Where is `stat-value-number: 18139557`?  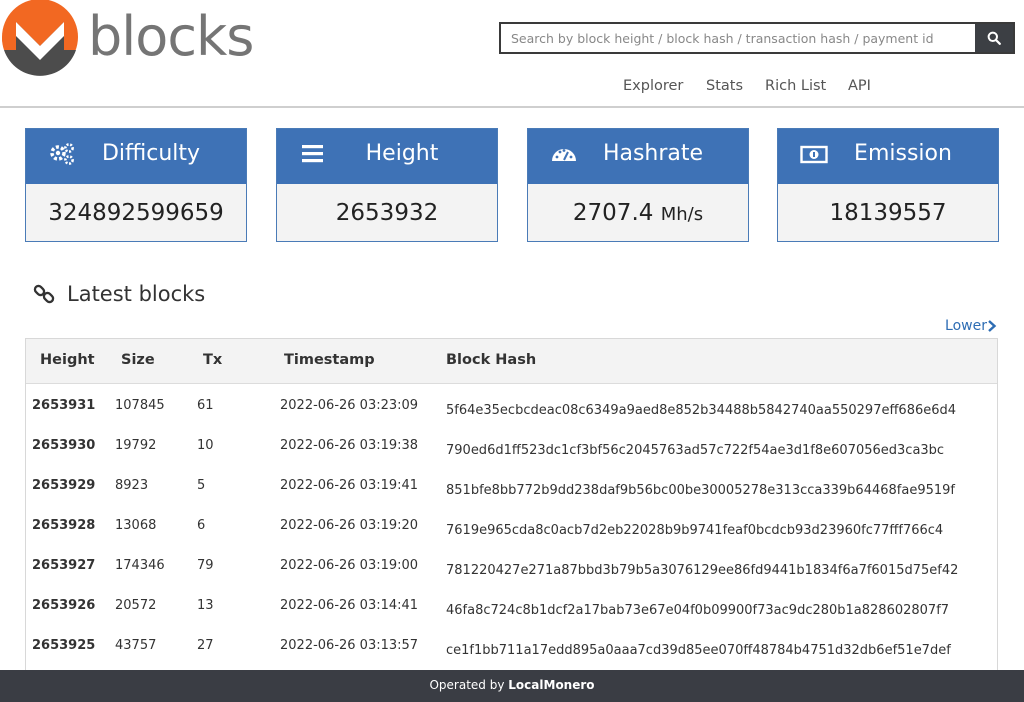 stat-value-number: 18139557 is located at coordinates (888, 213).